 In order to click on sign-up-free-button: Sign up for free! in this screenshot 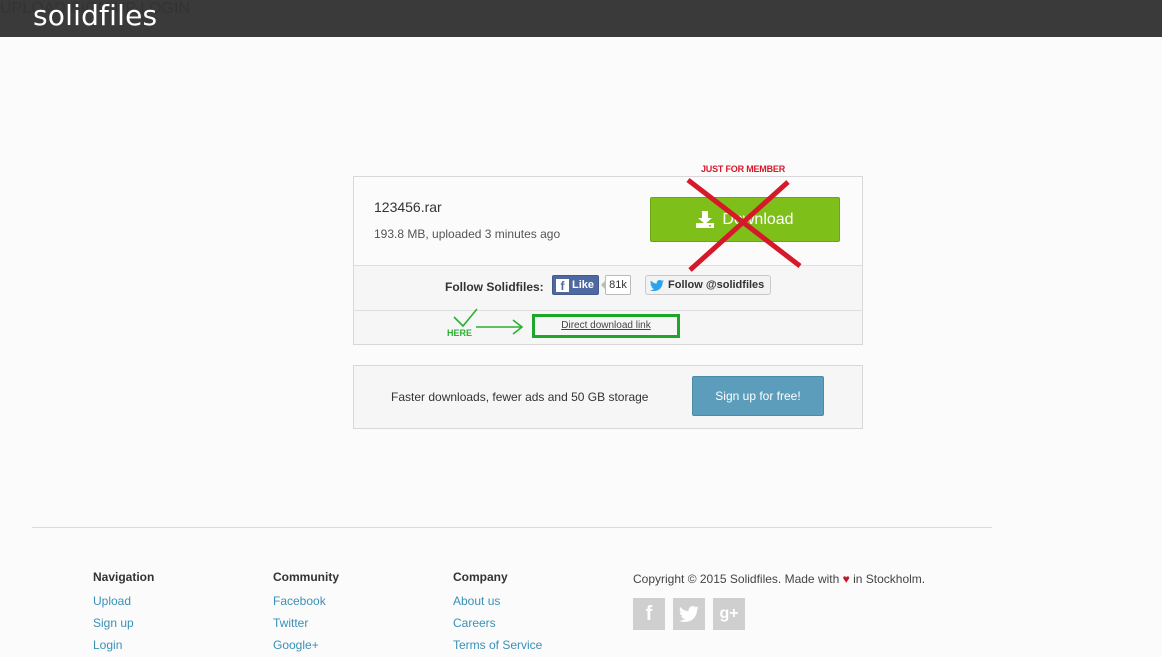, I will do `click(758, 396)`.